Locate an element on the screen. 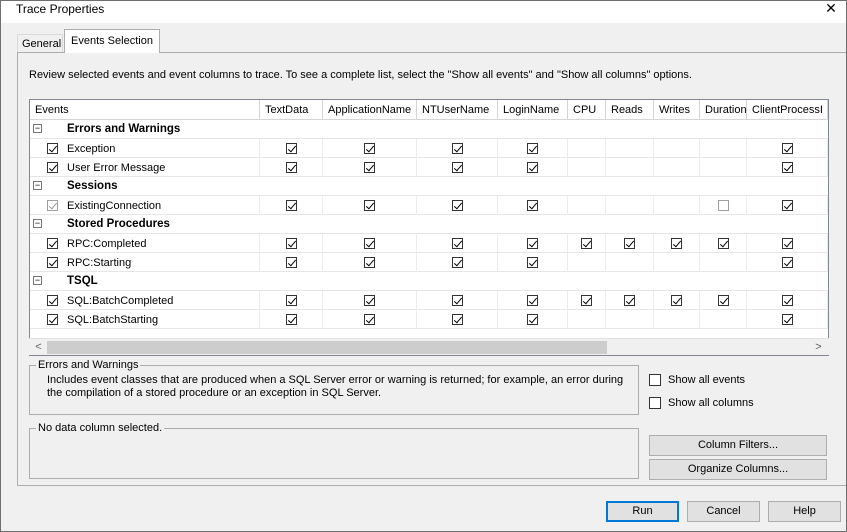  event-row: User Error Message is located at coordinates (429, 167).